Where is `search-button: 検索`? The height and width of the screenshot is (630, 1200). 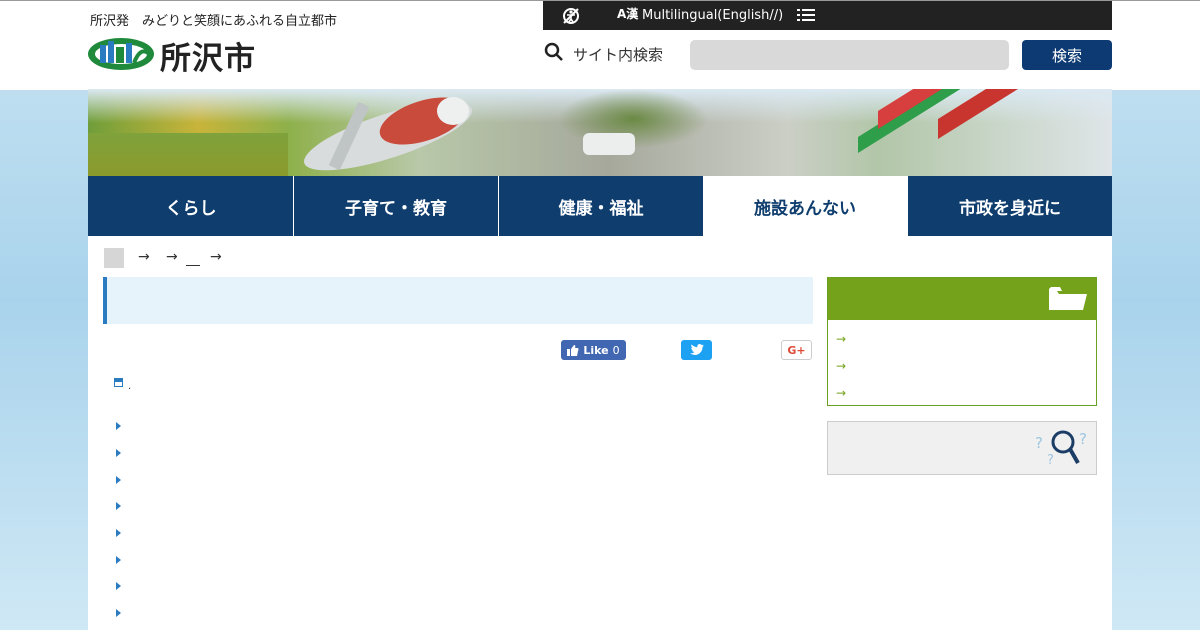
search-button: 検索 is located at coordinates (1067, 55).